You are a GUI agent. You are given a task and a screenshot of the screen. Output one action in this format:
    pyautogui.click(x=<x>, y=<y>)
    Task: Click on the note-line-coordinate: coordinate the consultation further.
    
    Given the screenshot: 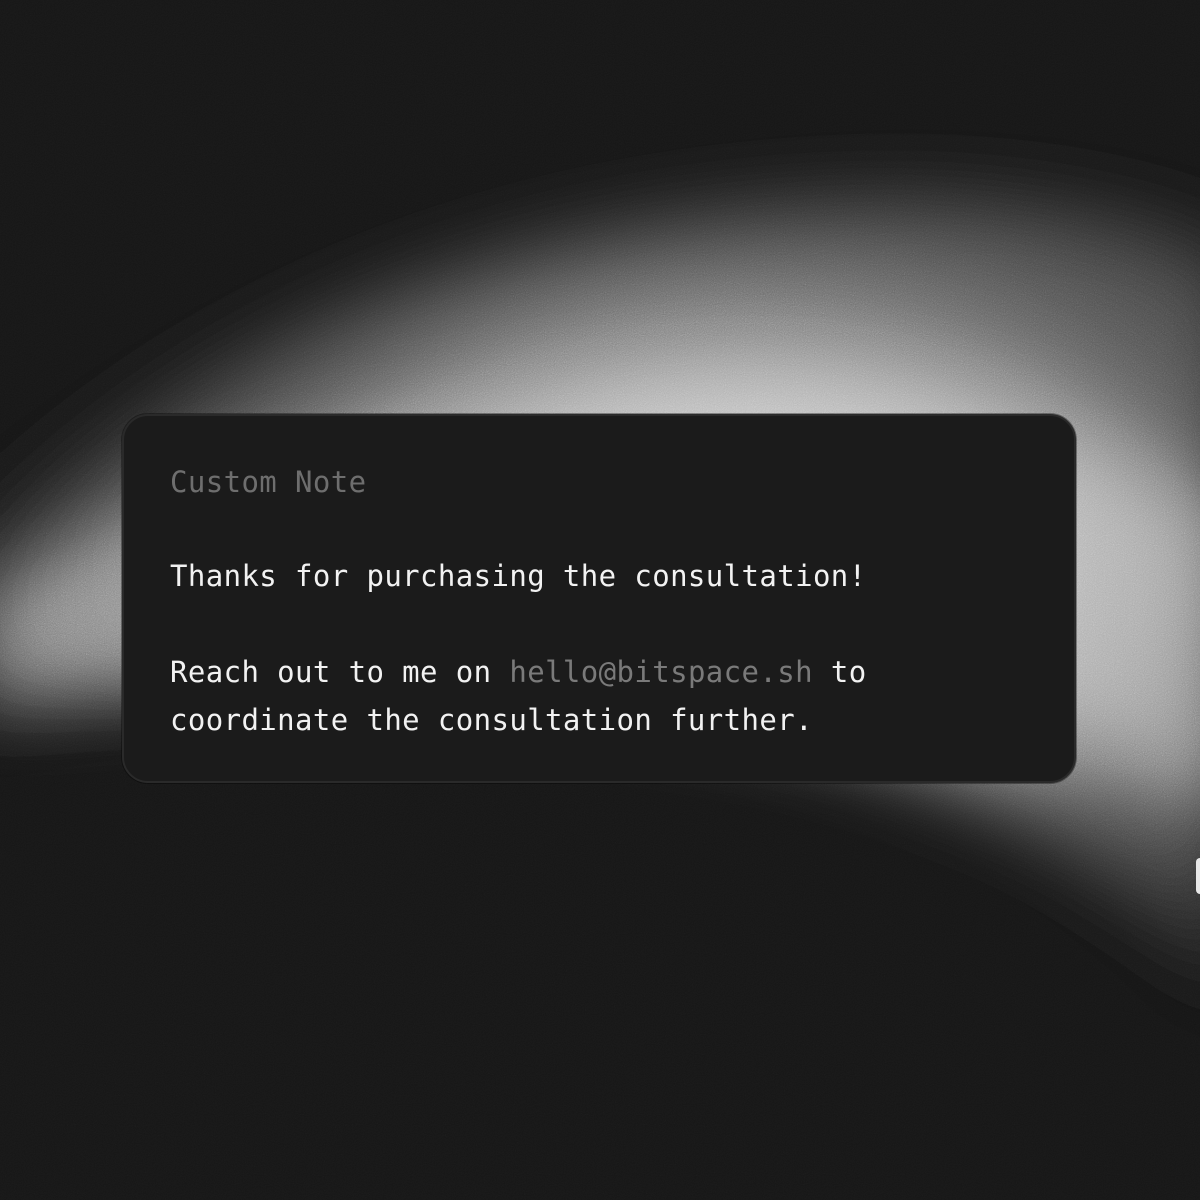 What is the action you would take?
    pyautogui.click(x=491, y=720)
    